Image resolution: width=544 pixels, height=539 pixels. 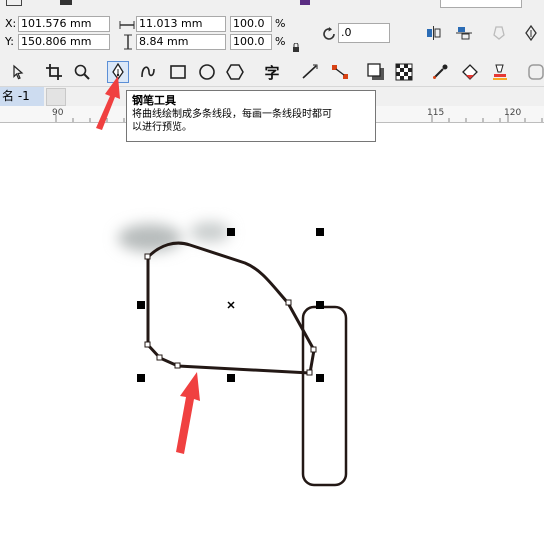 What do you see at coordinates (280, 41) in the screenshot?
I see `percent-h-label: %` at bounding box center [280, 41].